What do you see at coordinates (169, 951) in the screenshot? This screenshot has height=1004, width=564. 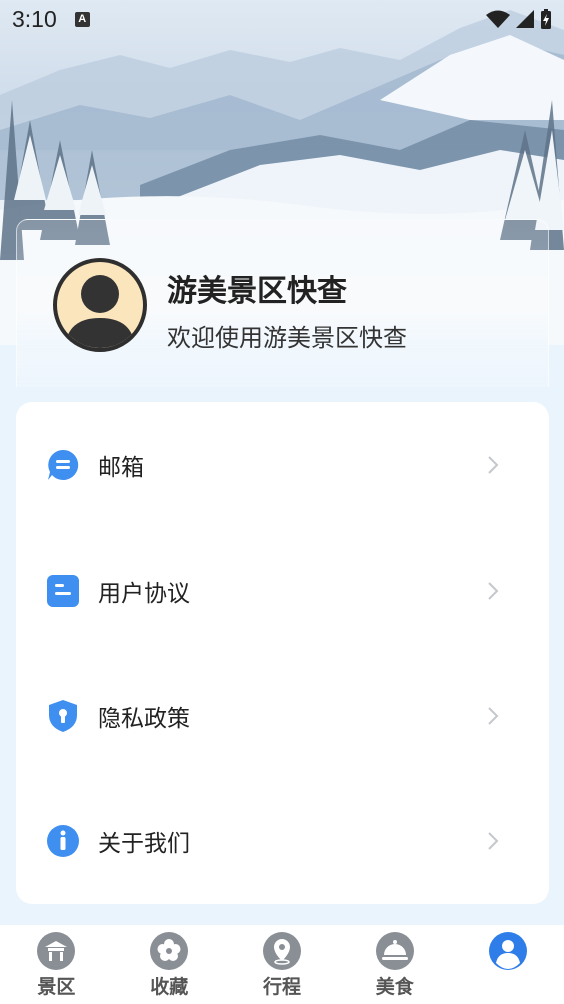 I see `flower-icon` at bounding box center [169, 951].